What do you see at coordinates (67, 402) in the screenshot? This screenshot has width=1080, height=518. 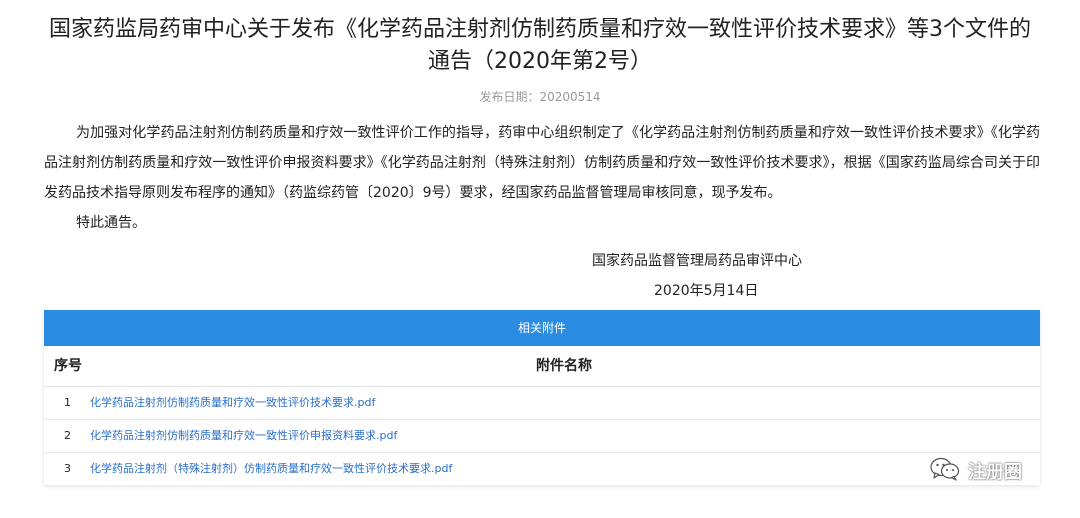 I see `row-number: 1` at bounding box center [67, 402].